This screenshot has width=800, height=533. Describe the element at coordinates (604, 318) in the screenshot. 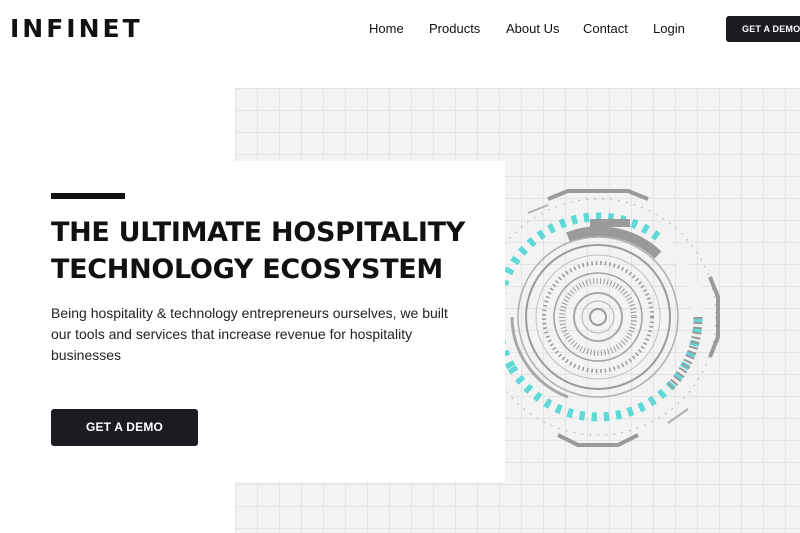

I see `circular-hud-graphic` at that location.